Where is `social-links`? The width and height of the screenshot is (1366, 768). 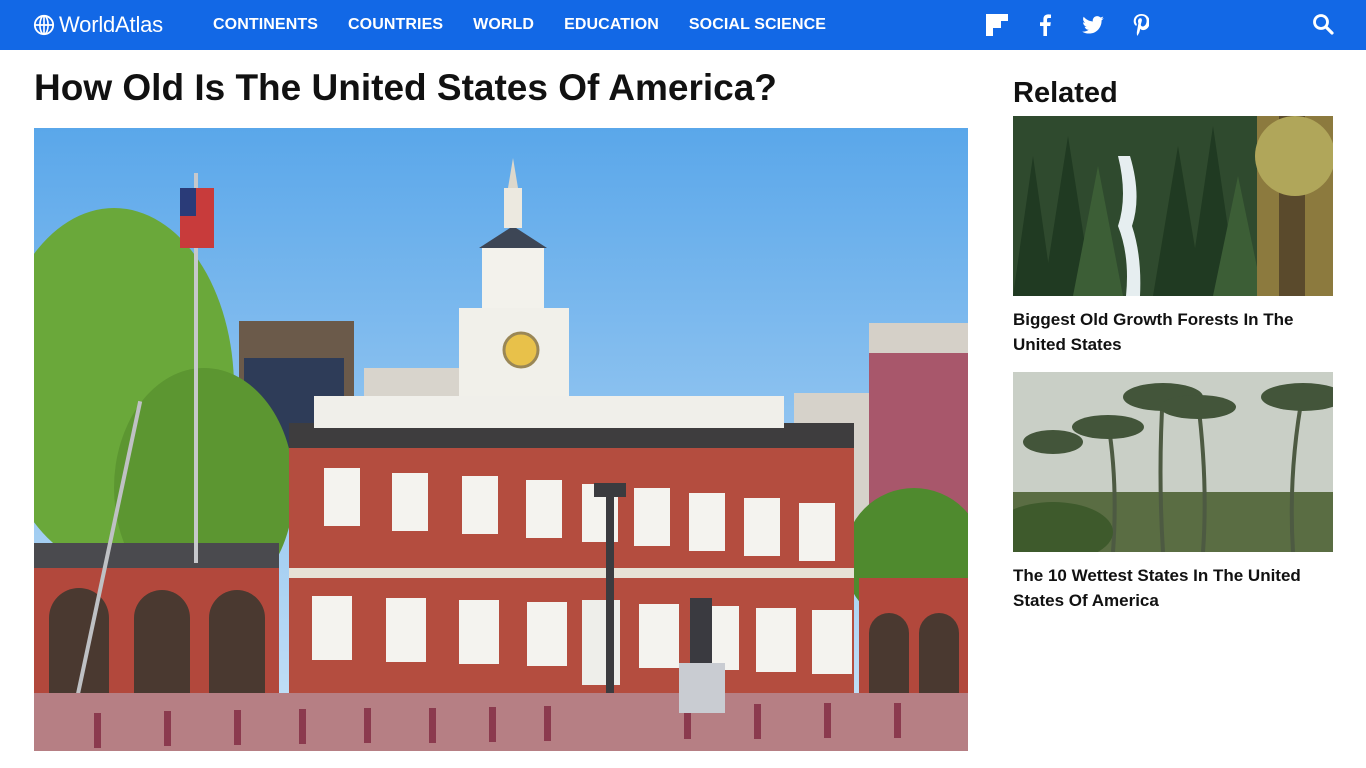
social-links is located at coordinates (1080, 25).